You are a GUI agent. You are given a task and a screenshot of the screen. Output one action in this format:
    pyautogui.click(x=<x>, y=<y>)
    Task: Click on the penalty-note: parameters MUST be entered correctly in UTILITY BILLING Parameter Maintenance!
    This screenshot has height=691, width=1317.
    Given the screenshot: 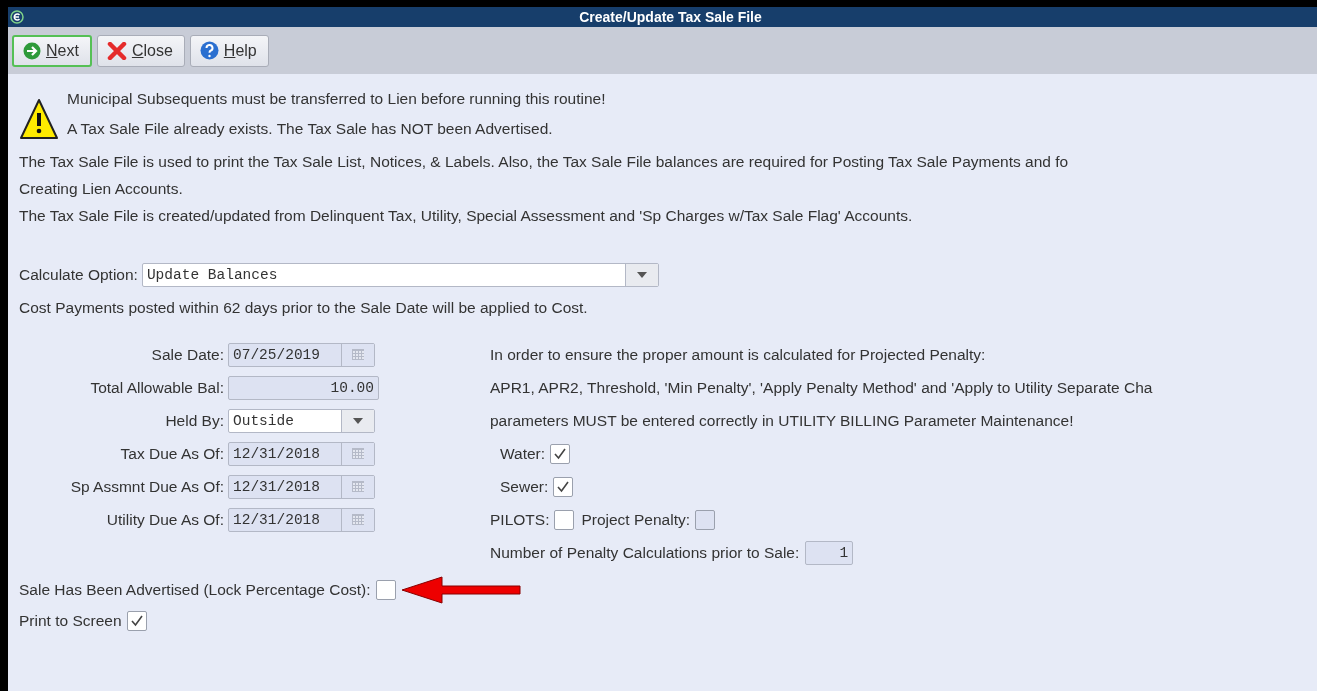 What is the action you would take?
    pyautogui.click(x=782, y=420)
    